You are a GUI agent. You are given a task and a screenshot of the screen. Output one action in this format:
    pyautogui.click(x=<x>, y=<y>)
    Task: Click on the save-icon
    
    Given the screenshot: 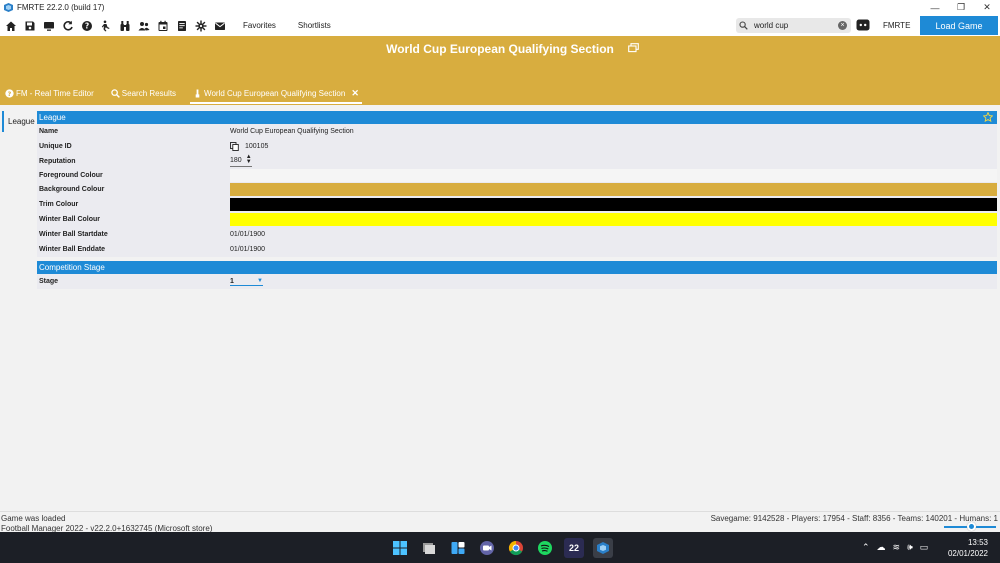 What is the action you would take?
    pyautogui.click(x=29, y=25)
    